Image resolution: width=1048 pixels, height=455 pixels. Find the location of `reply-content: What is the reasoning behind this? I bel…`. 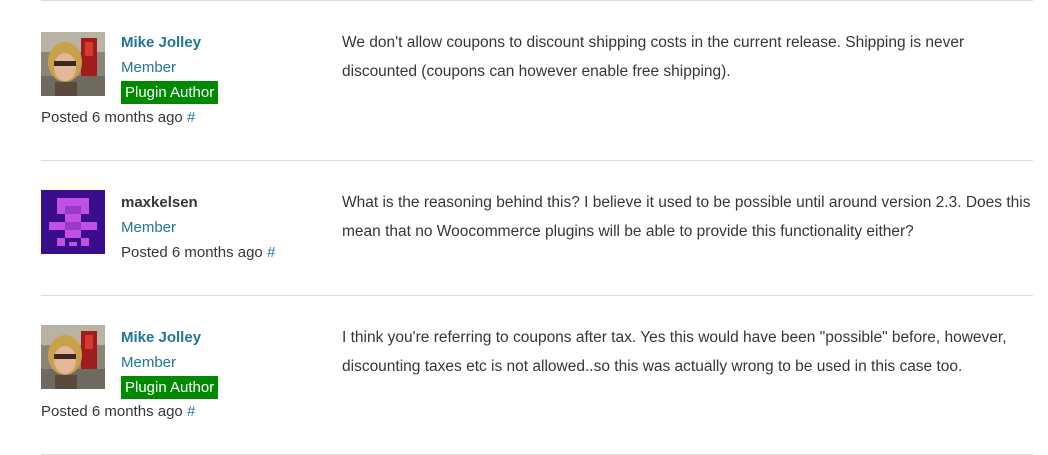

reply-content: What is the reasoning behind this? I bel… is located at coordinates (686, 217).